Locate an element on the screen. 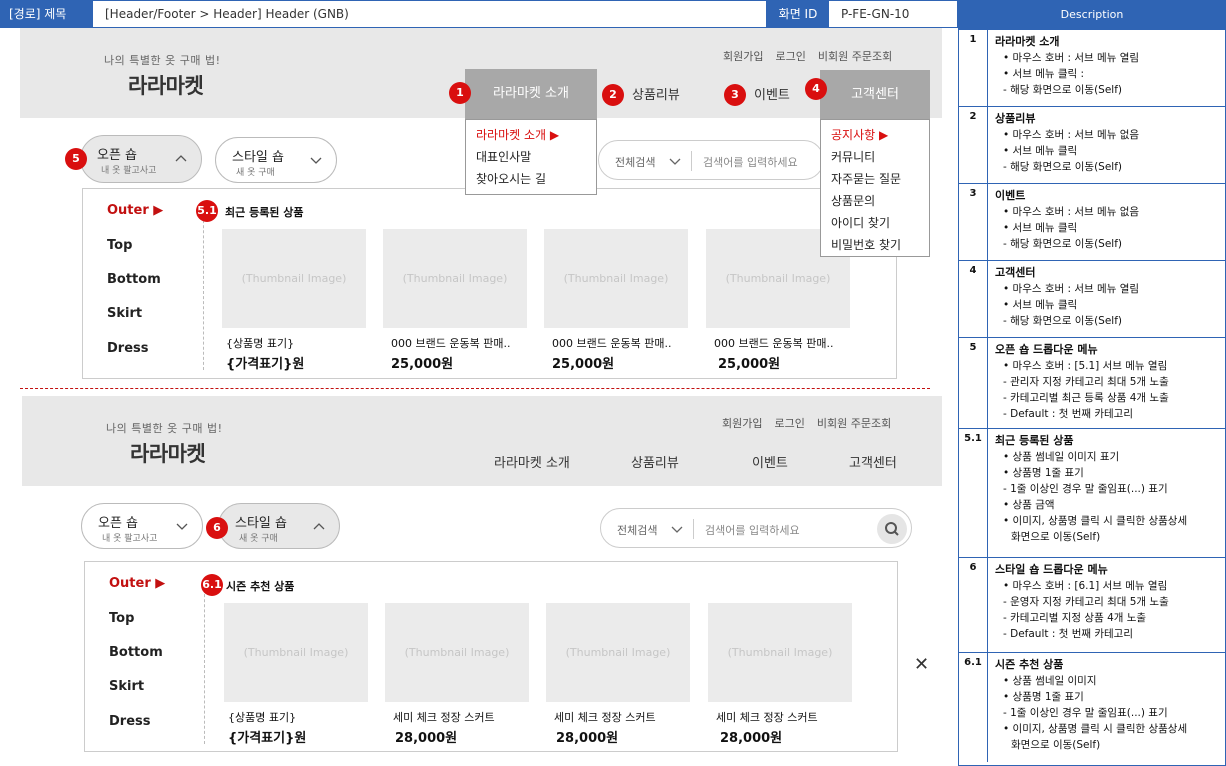 This screenshot has width=1226, height=766. style-shop-sub: 새 옷 구매 is located at coordinates (255, 173).